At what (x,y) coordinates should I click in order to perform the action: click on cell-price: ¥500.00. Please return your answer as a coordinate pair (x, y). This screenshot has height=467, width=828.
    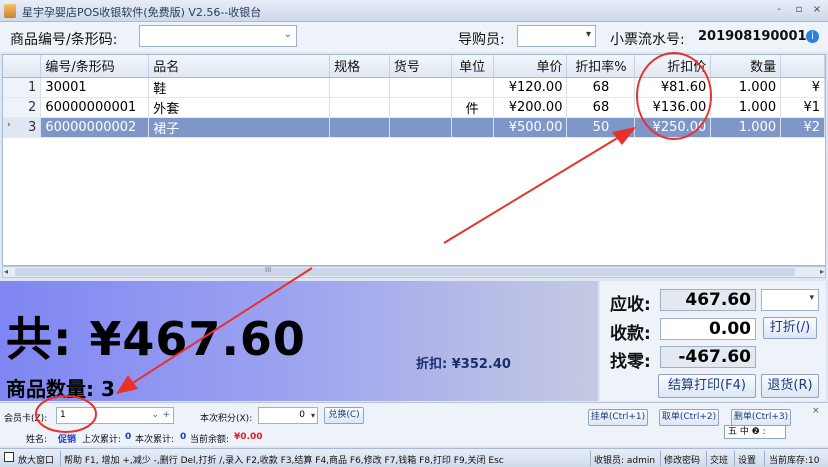
    Looking at the image, I should click on (530, 127).